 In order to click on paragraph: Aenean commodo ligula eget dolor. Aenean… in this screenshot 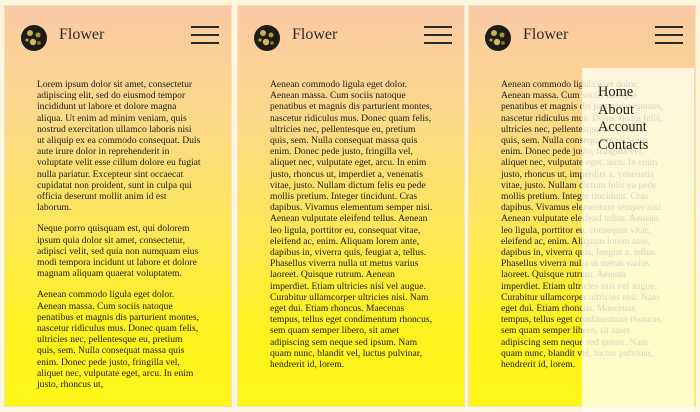, I will do `click(118, 340)`.